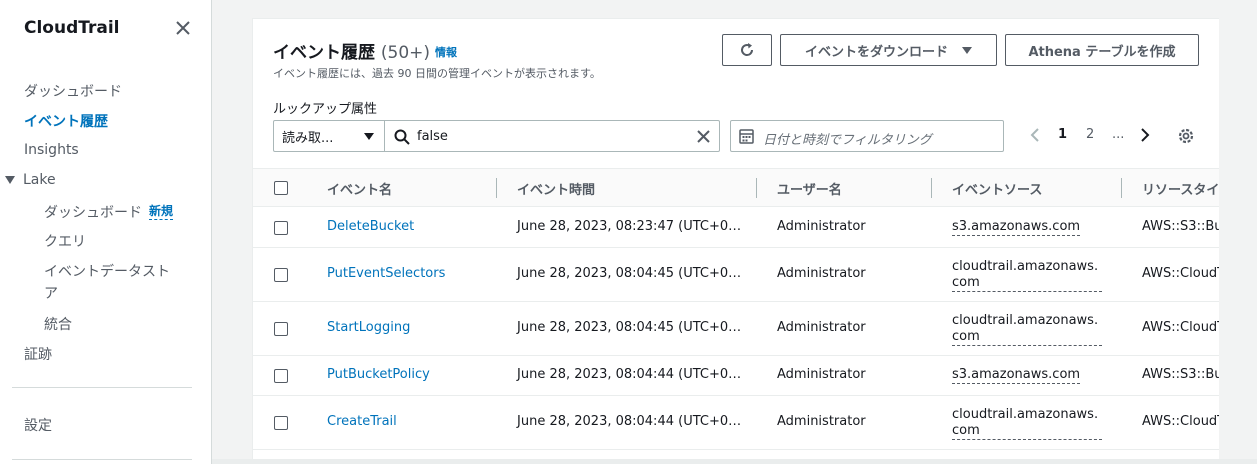 This screenshot has height=464, width=1257. I want to click on table-header: イベント名 イベント時間 ユーザー名 イベントソース リソースタイプ, so click(736, 187).